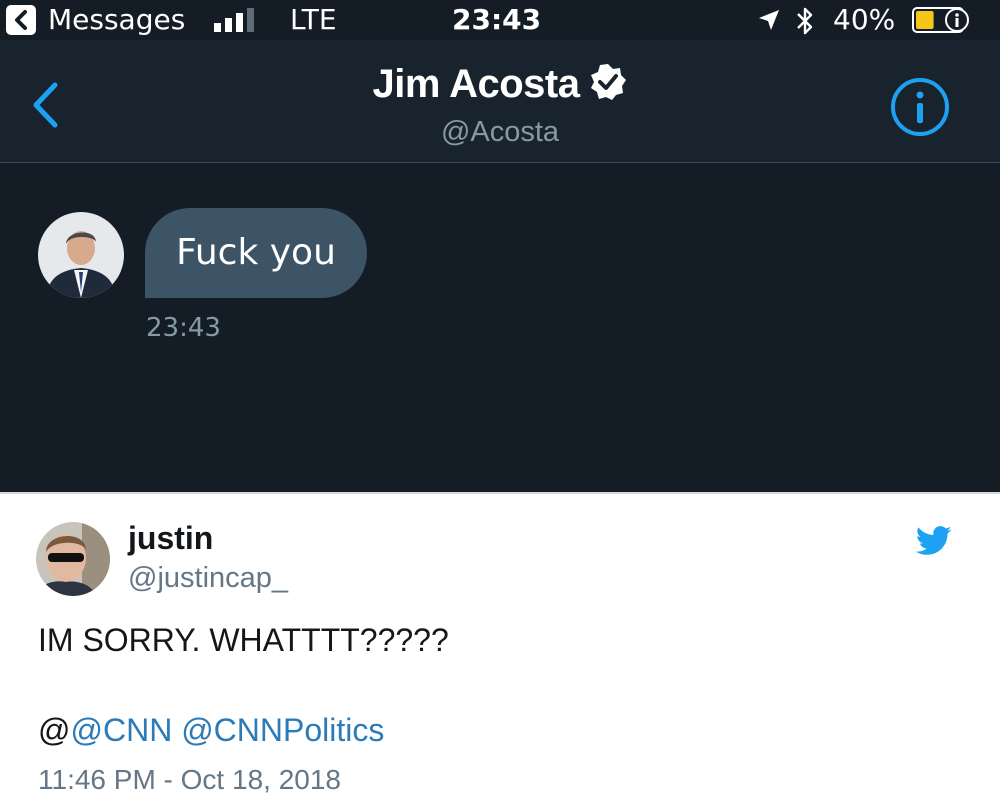  What do you see at coordinates (121, 730) in the screenshot?
I see `mention-cnn-link: @CNN` at bounding box center [121, 730].